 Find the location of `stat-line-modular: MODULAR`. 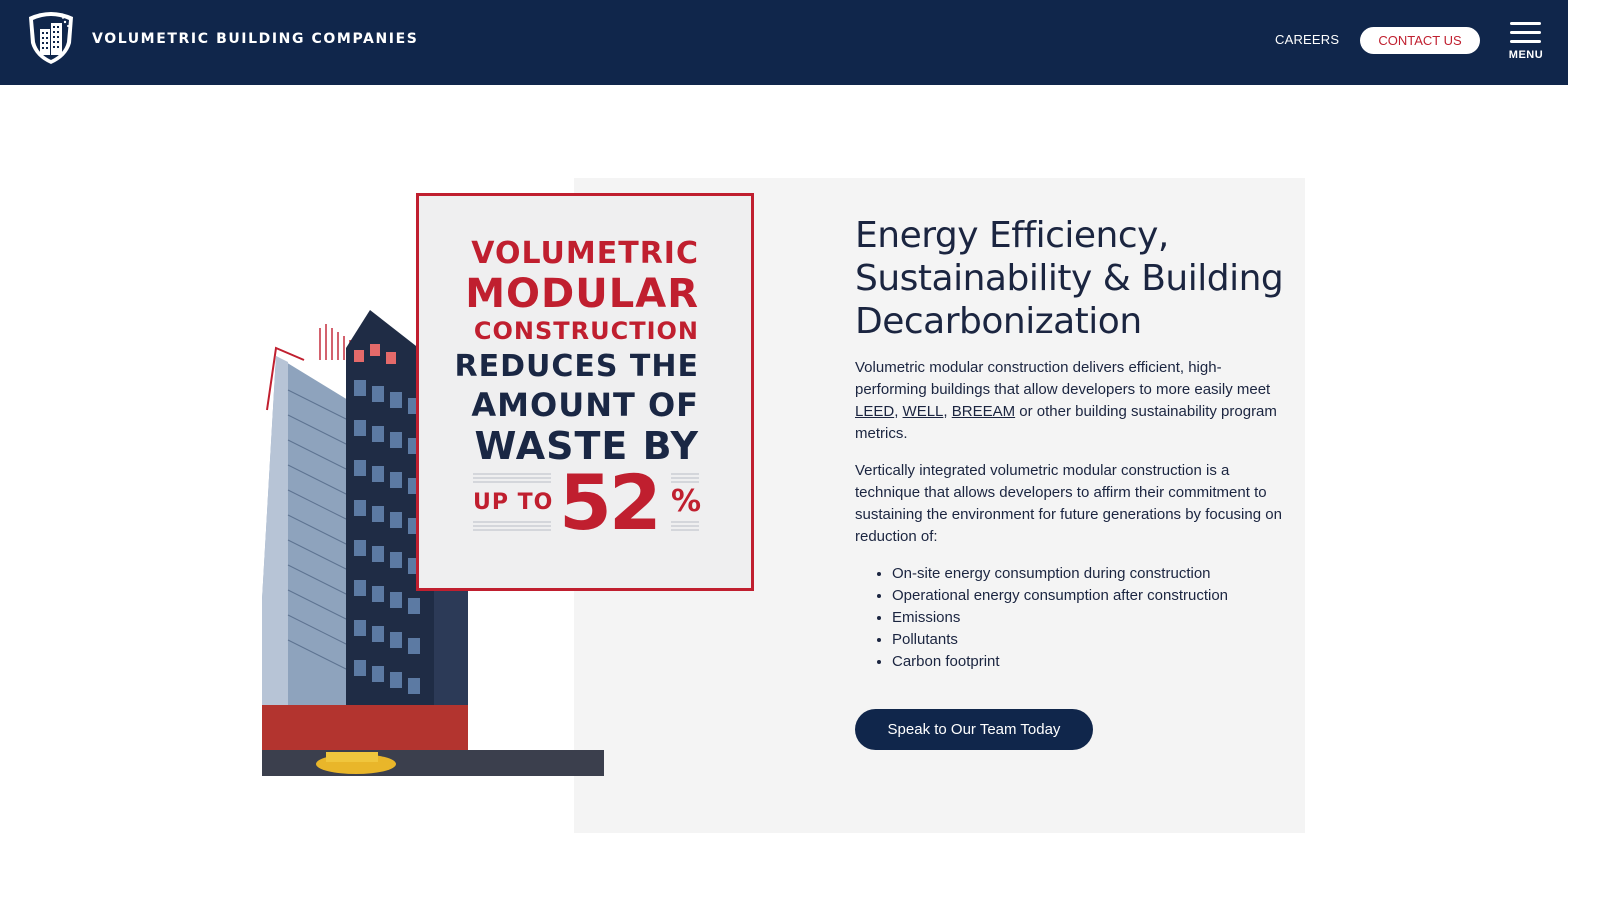

stat-line-modular: MODULAR is located at coordinates (582, 294).